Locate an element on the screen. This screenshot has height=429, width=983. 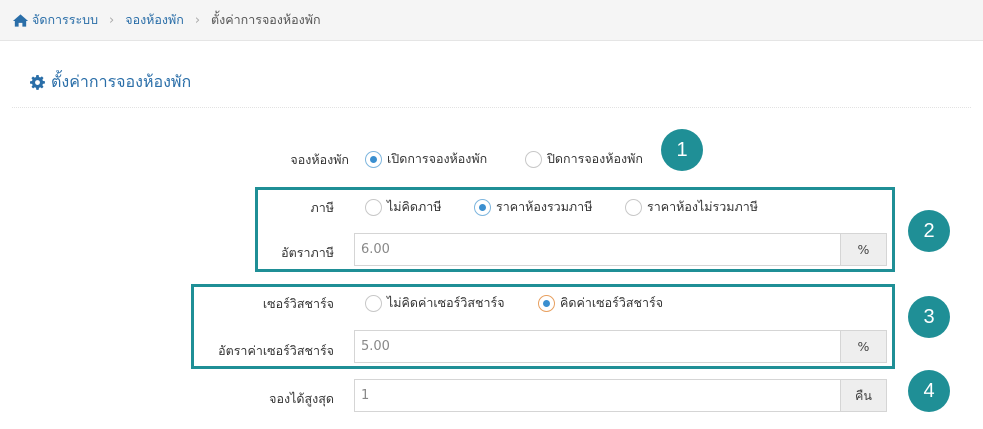
radio-service-charge-enabled: คิดค่าเซอร์วิสชาร์จ is located at coordinates (600, 303).